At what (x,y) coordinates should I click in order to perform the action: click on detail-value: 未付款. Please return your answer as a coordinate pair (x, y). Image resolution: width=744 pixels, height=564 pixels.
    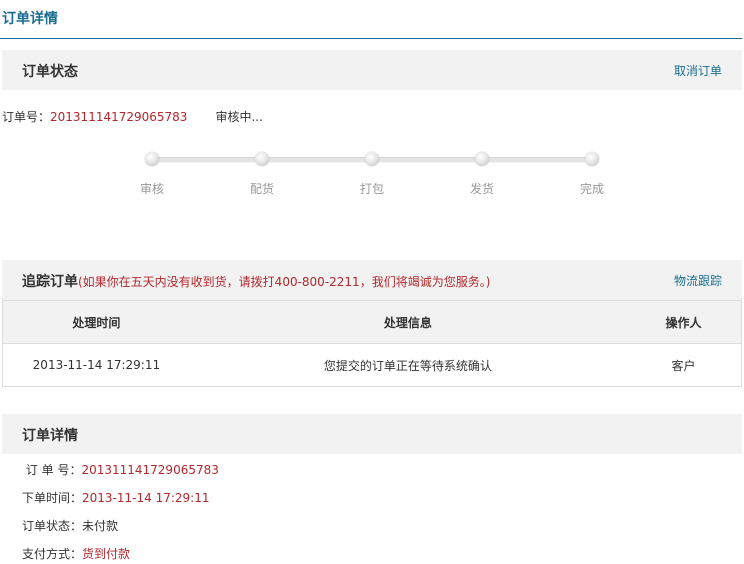
    Looking at the image, I should click on (100, 526).